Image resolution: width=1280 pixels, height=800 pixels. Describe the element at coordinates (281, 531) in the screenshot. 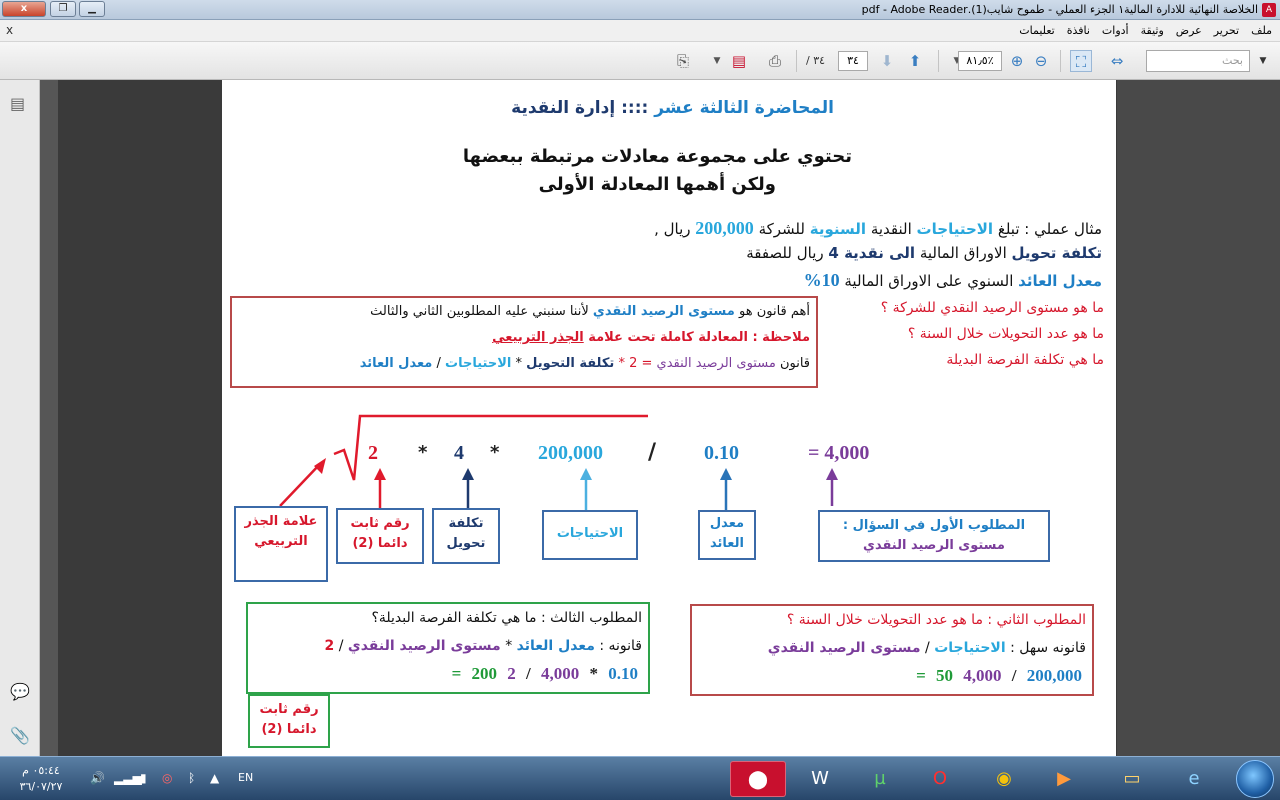

I see `root-label: علامة الجذر التربيعي` at that location.